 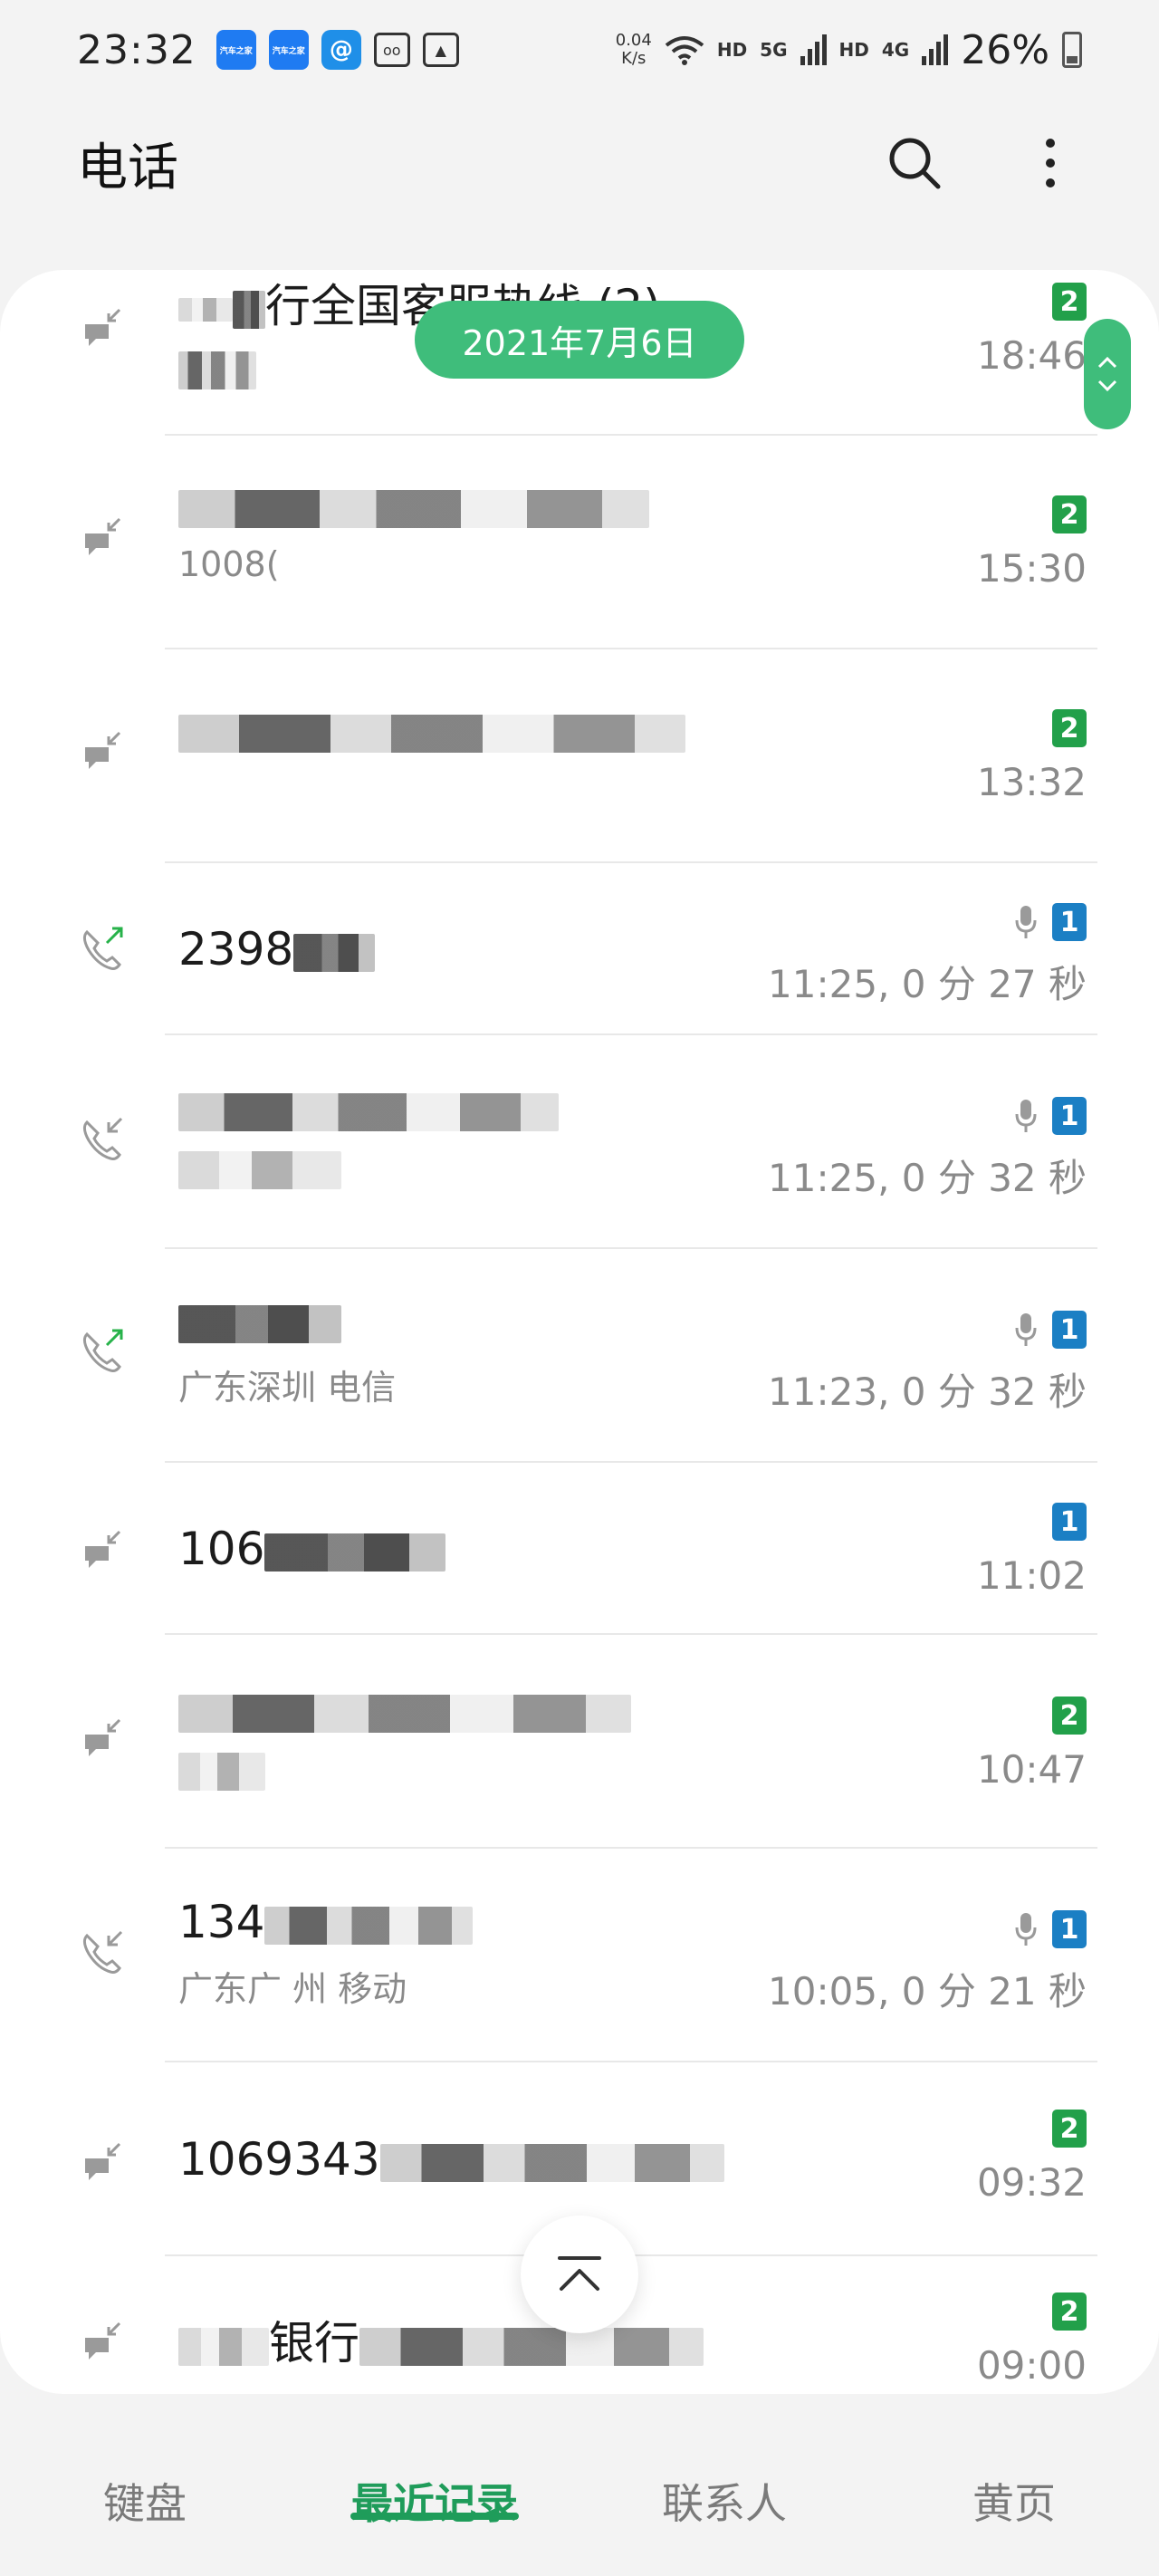 I want to click on more-options-button, so click(x=1051, y=163).